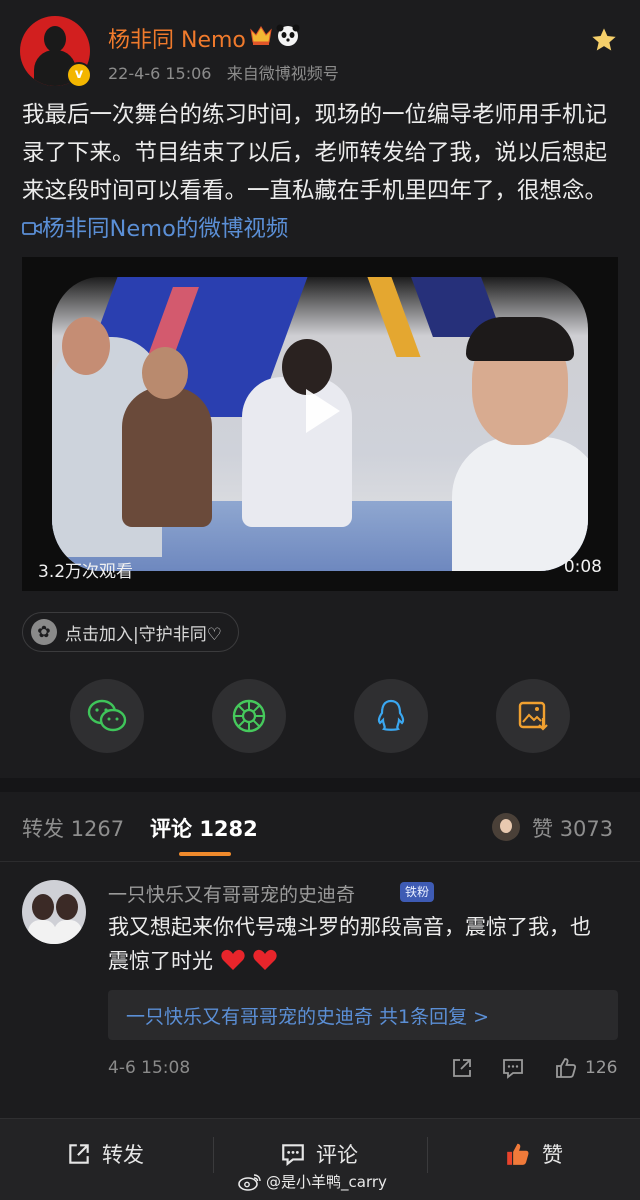 This screenshot has height=1200, width=640. I want to click on bottom-action-bar: 转发 评论 赞 @是小羊鸭_carry, so click(320, 1159).